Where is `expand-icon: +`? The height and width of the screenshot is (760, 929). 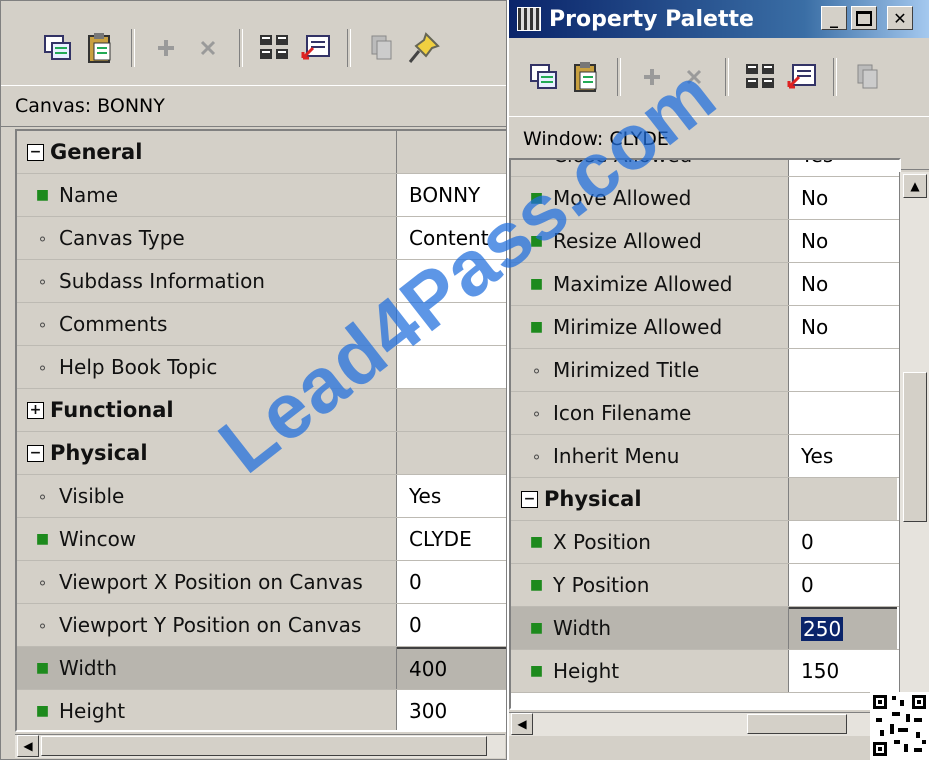 expand-icon: + is located at coordinates (35, 410).